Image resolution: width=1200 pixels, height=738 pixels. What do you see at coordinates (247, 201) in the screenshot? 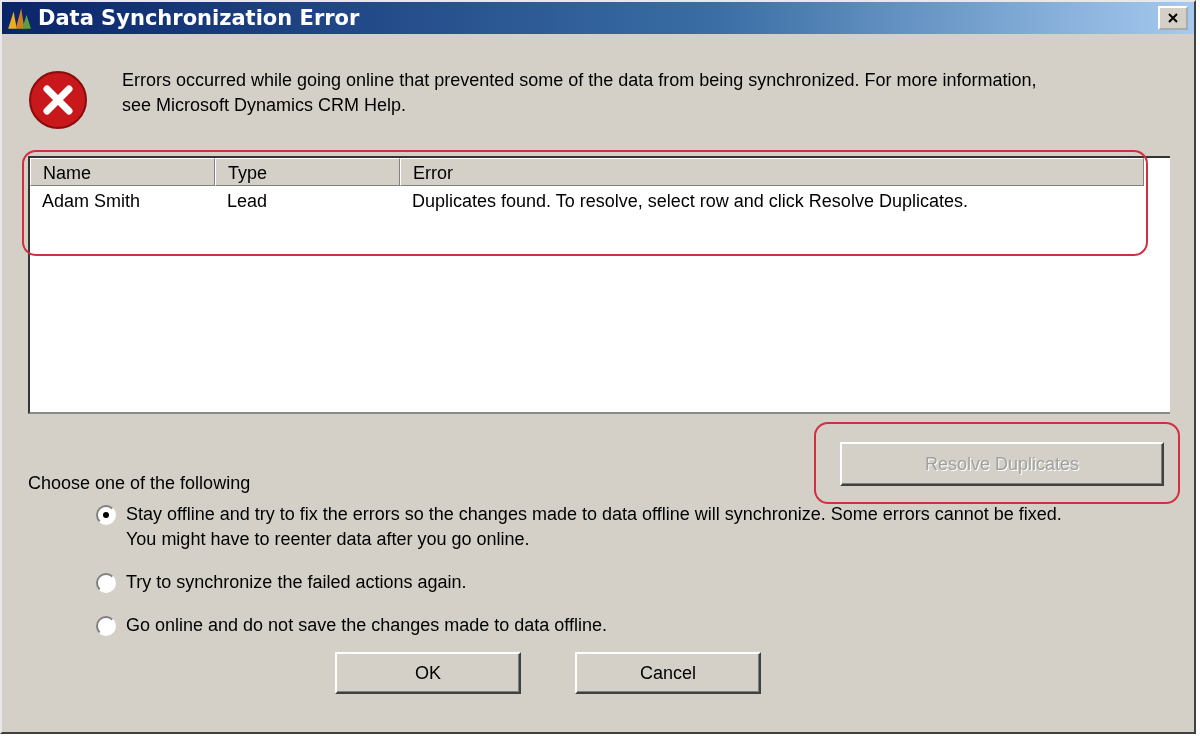
I see `table-cell-text: Lead` at bounding box center [247, 201].